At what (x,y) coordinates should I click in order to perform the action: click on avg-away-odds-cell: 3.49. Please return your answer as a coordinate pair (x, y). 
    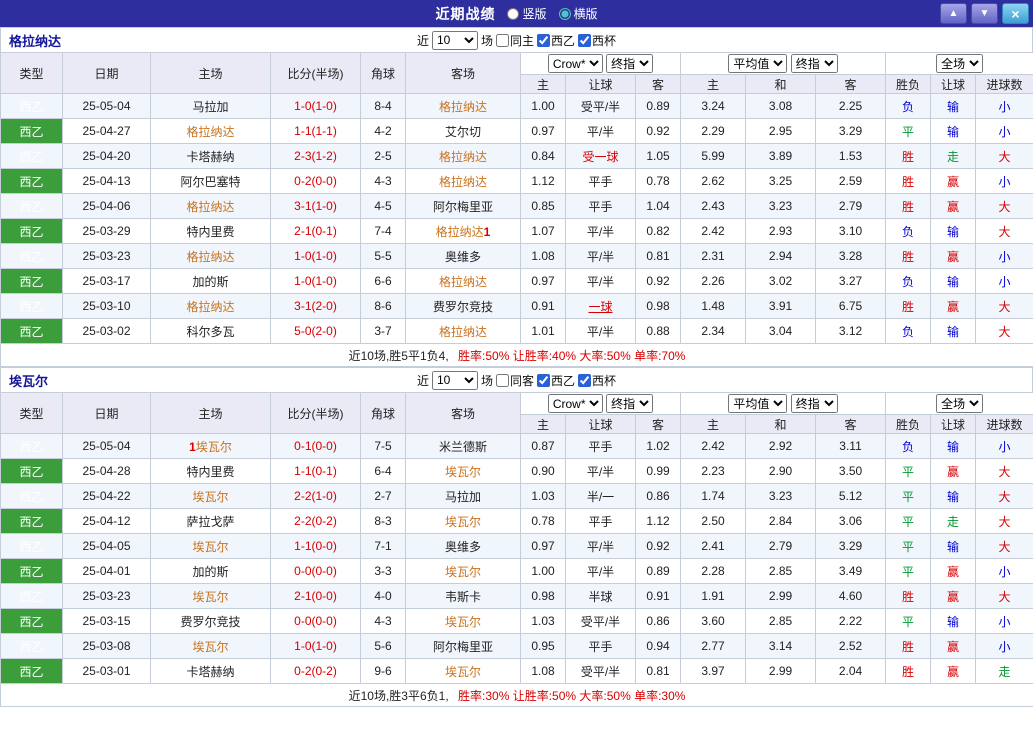
    Looking at the image, I should click on (851, 571).